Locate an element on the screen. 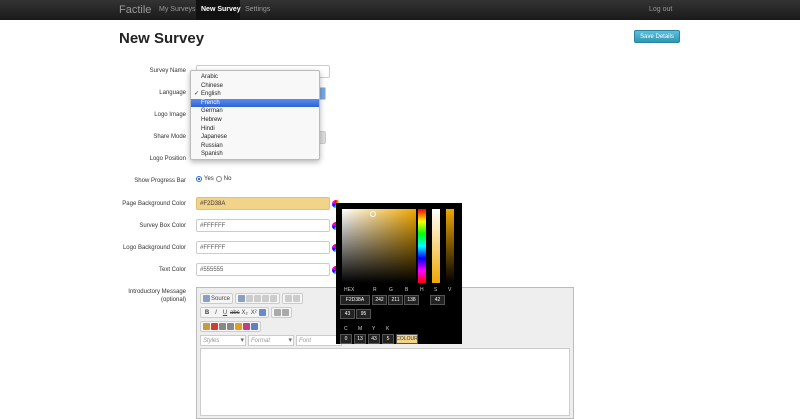 The height and width of the screenshot is (419, 800). language-option-english-label: English is located at coordinates (211, 94).